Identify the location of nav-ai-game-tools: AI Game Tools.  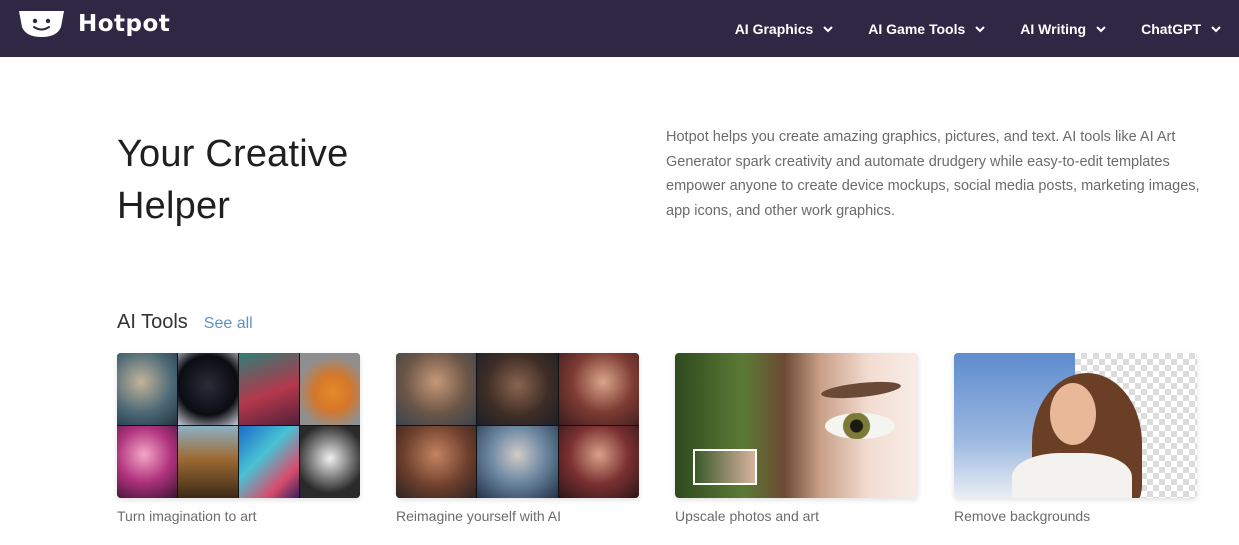
(927, 29).